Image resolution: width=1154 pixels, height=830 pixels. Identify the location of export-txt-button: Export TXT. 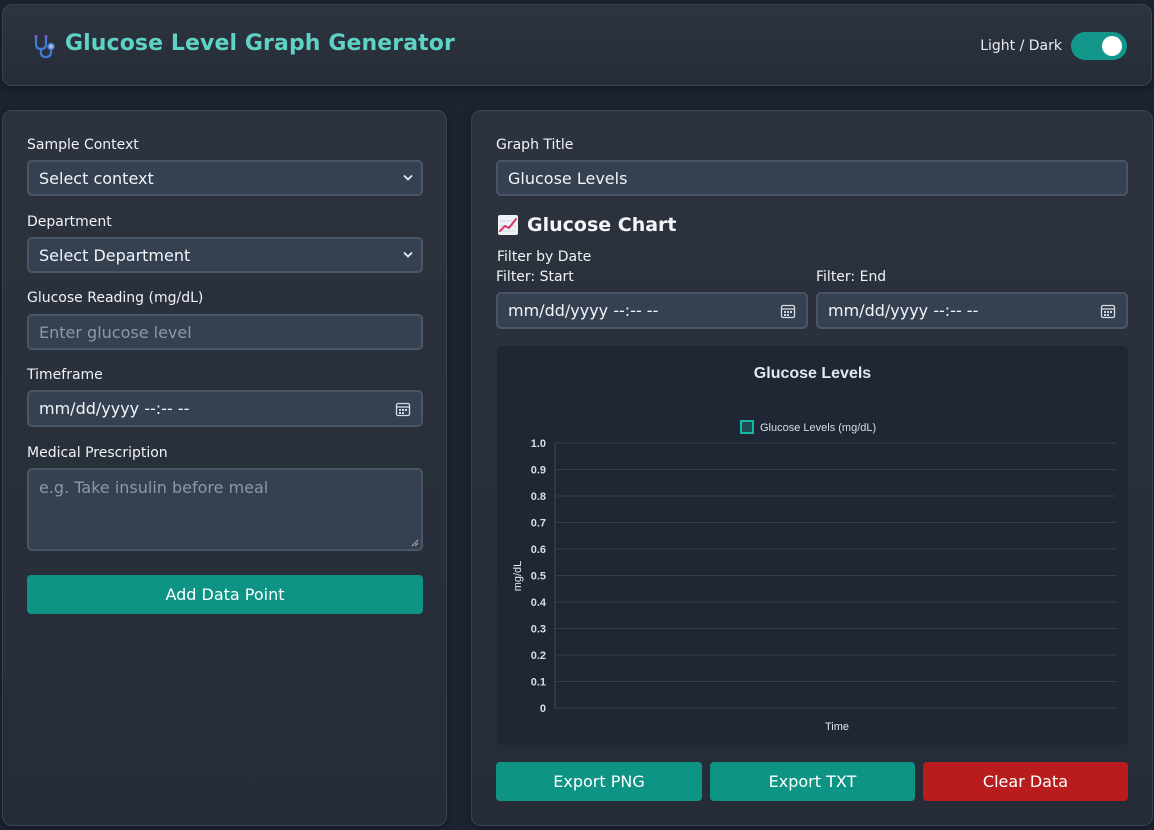
(812, 781).